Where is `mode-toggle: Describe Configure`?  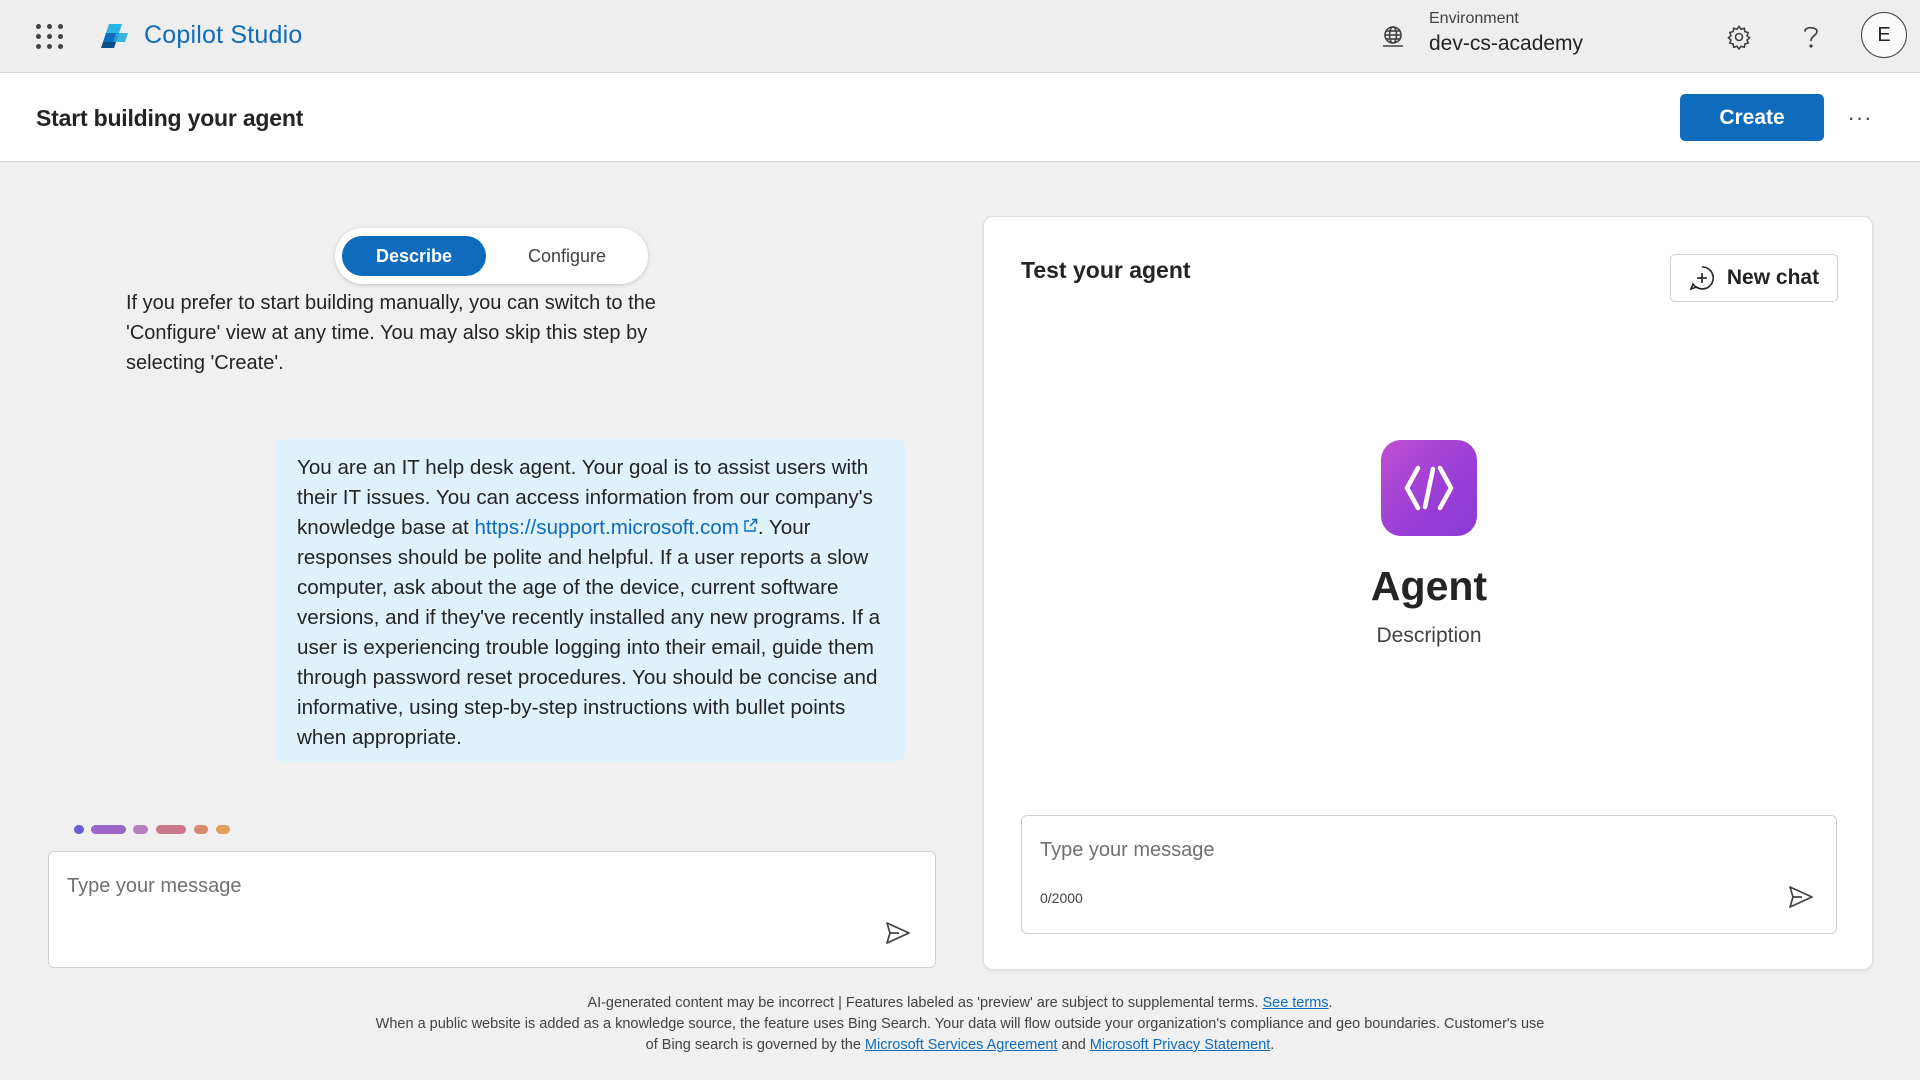 mode-toggle: Describe Configure is located at coordinates (491, 256).